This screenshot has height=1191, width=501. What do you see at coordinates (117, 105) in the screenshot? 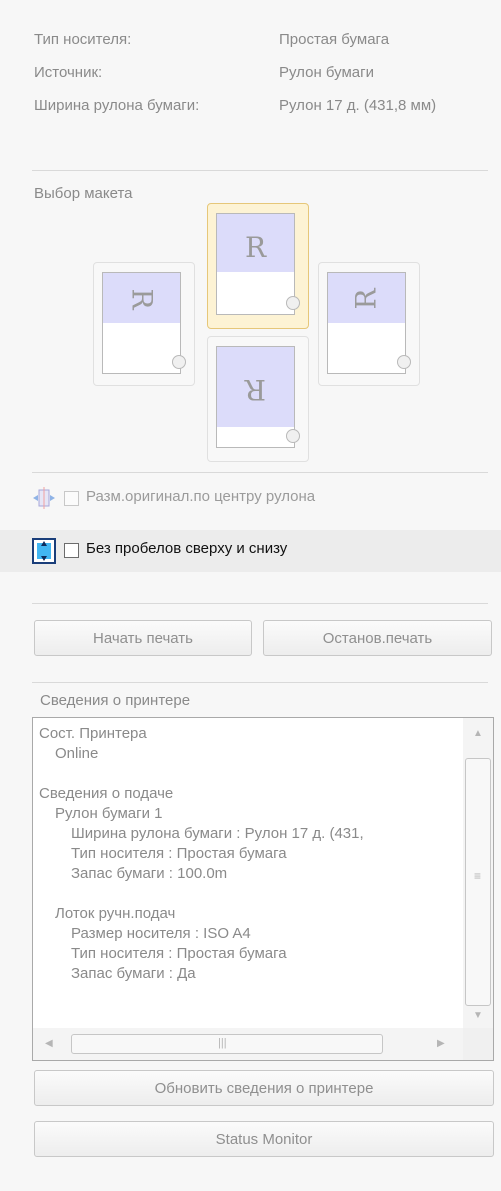
I see `roll-width-label: Ширина рулона бумаги:` at bounding box center [117, 105].